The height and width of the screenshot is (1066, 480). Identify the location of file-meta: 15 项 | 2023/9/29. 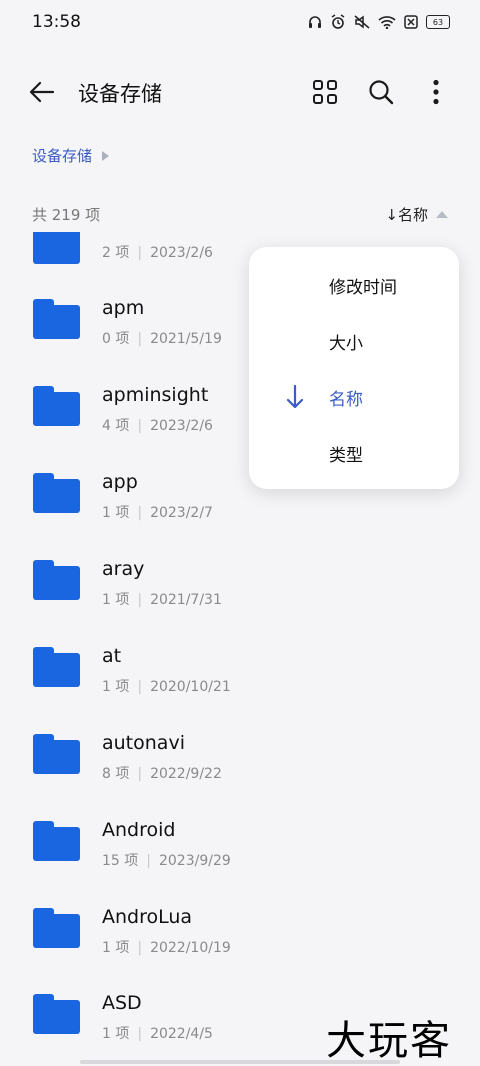
(166, 861).